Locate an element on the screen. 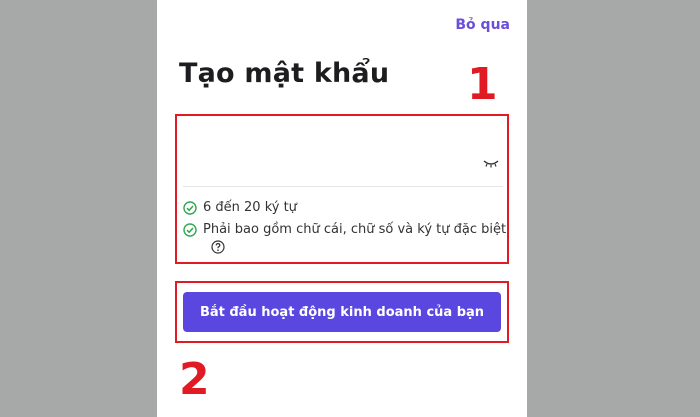 The image size is (700, 417). annotation-step-1: 1 is located at coordinates (482, 84).